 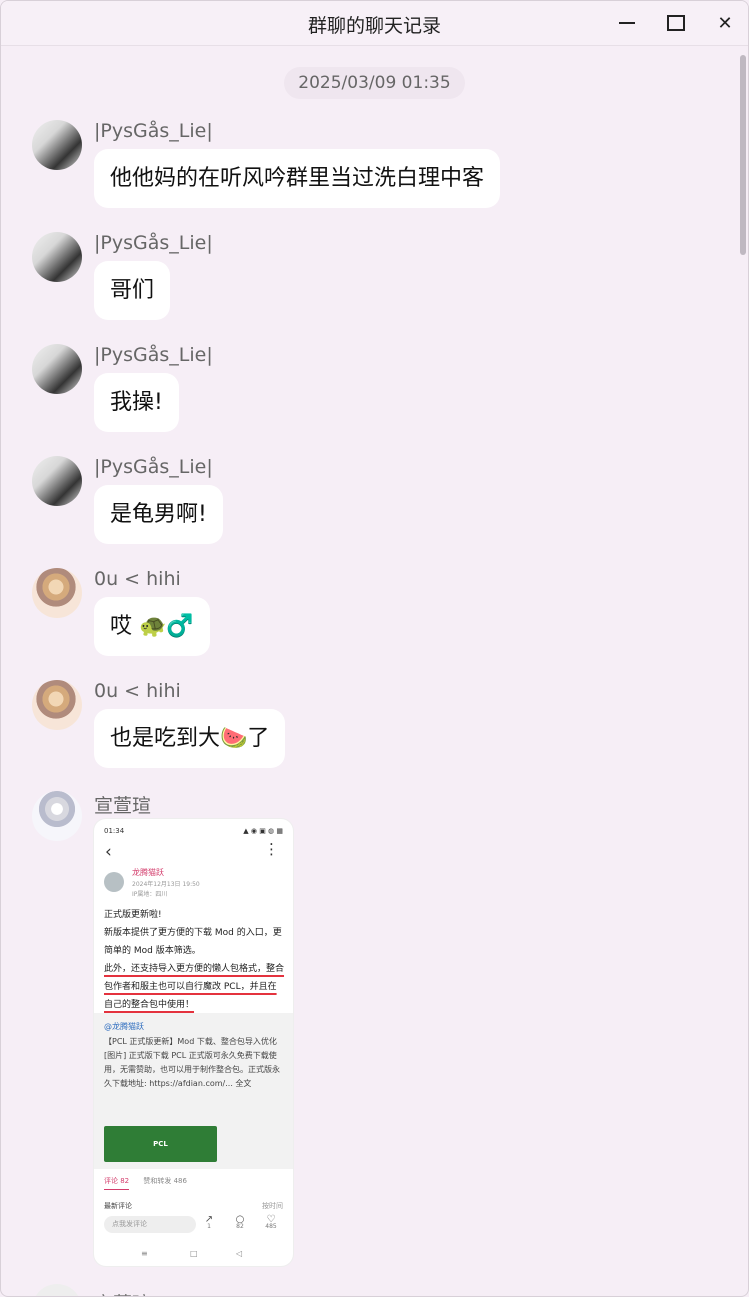 I want to click on message-bubble: 哥们, so click(x=132, y=290).